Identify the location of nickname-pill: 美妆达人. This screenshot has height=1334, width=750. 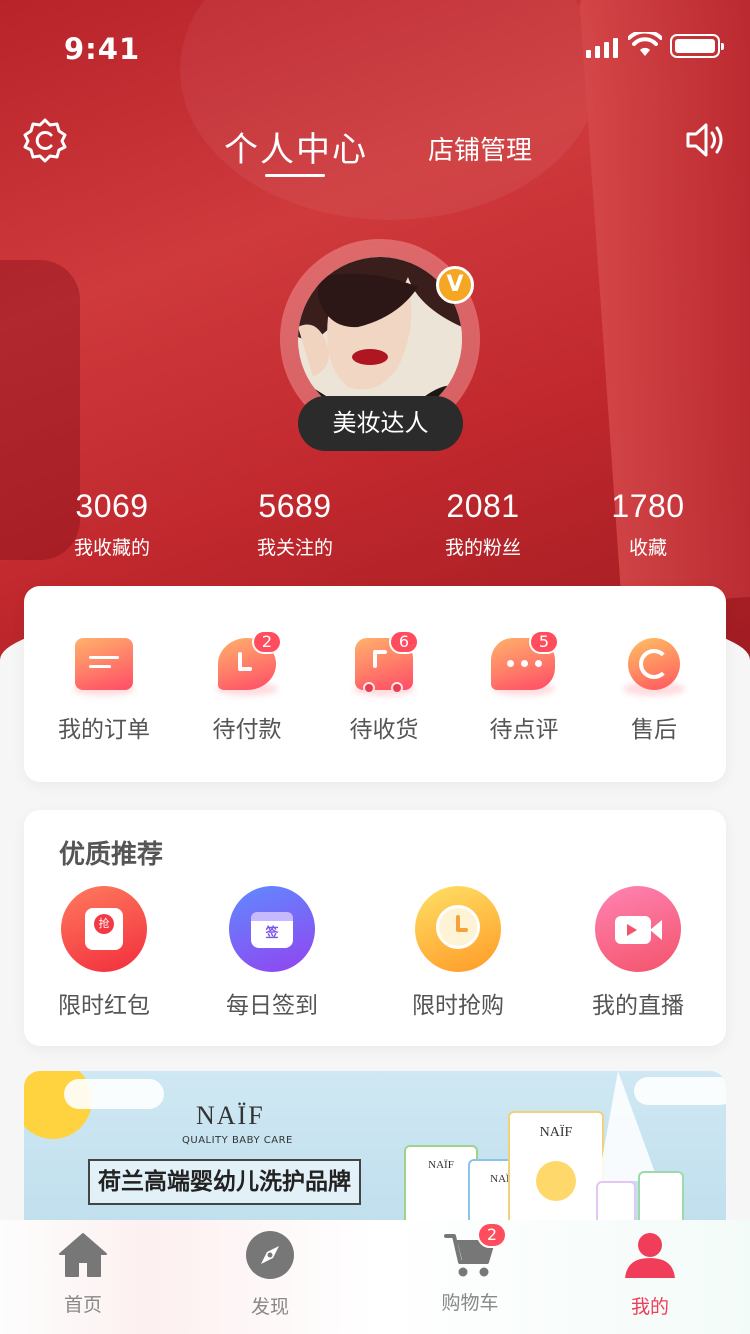
(380, 423).